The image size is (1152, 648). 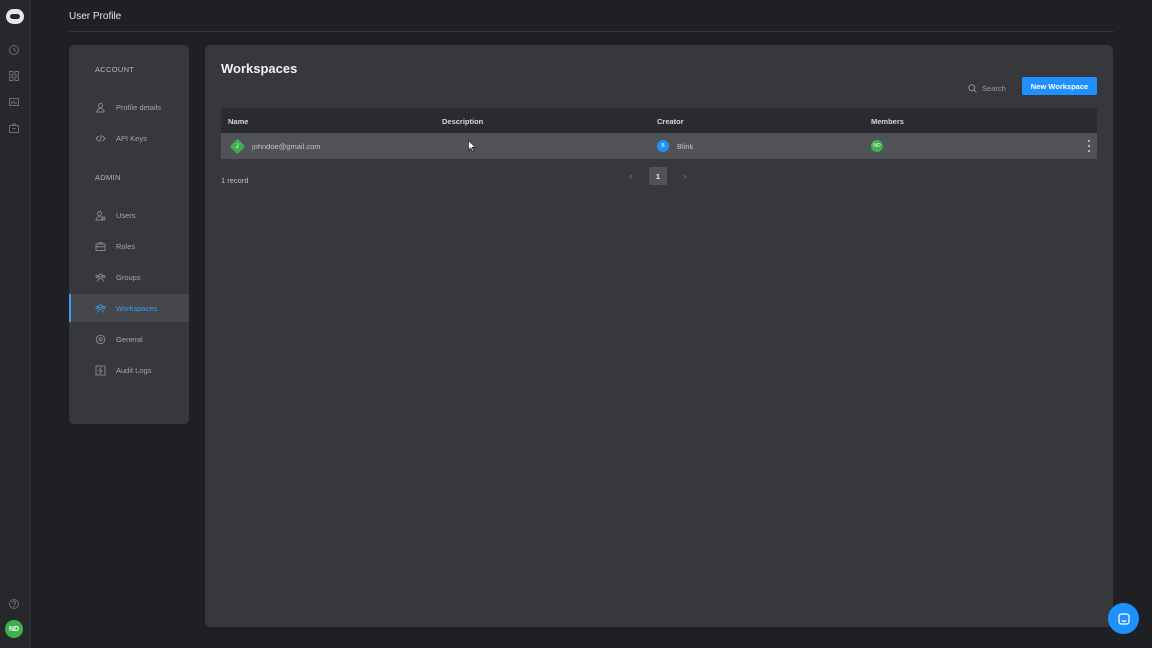 I want to click on creator-cell: B Blink, so click(x=675, y=146).